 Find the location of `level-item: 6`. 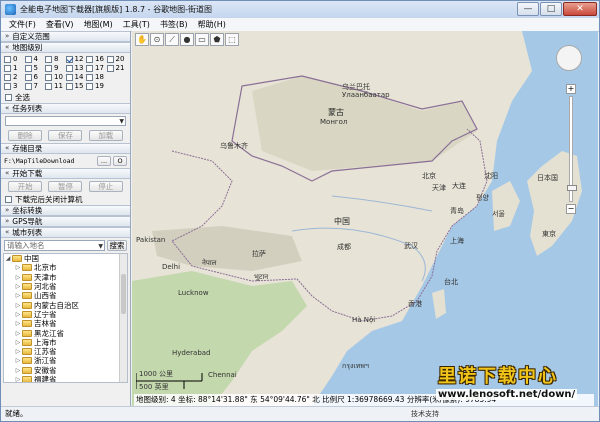

level-item: 6 is located at coordinates (35, 77).